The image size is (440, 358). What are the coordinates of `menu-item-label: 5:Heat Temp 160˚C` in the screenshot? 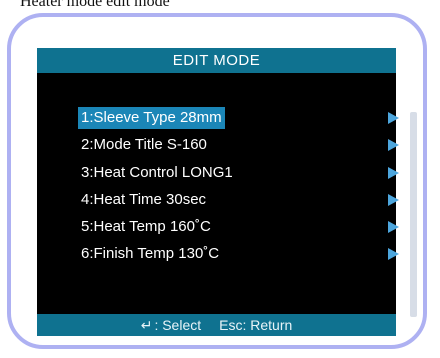 It's located at (146, 226).